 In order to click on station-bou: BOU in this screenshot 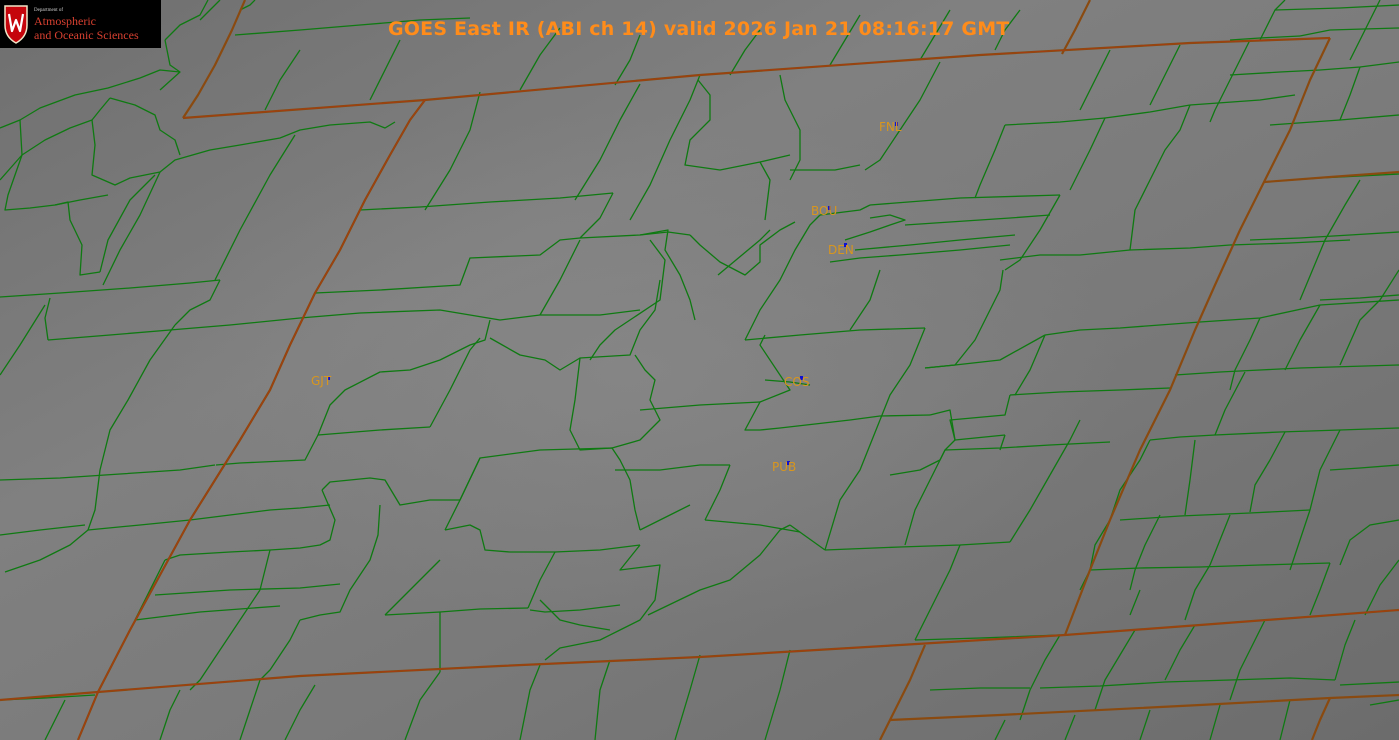, I will do `click(824, 211)`.